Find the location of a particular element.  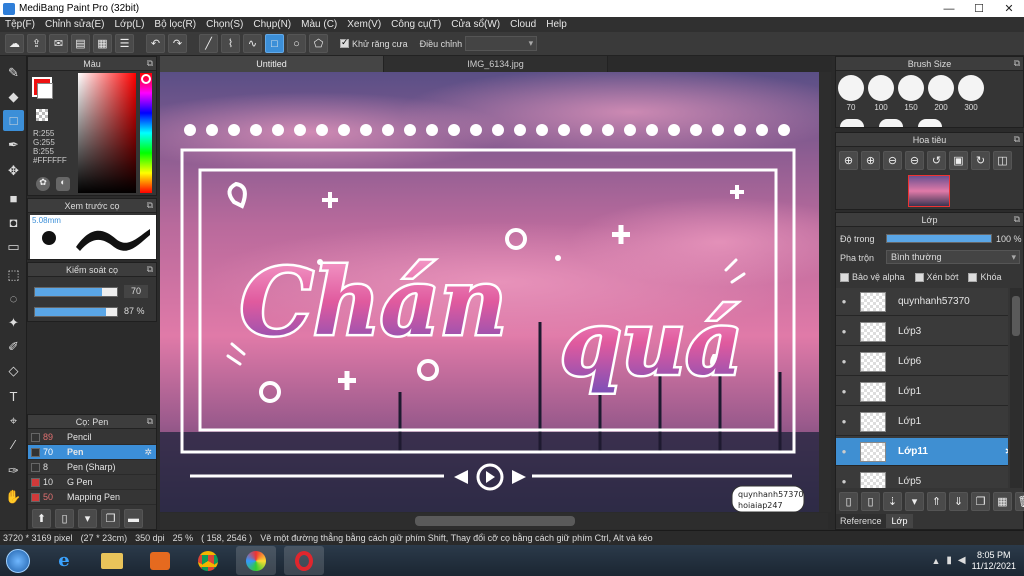

tray-clock: 8:05 PM 11/12/2021 is located at coordinates (994, 561).